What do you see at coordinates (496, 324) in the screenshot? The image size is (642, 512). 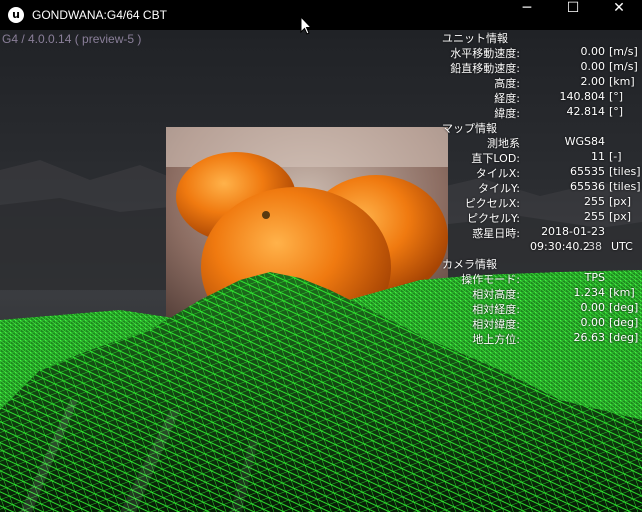 I see `camera-label: 相対緯度:` at bounding box center [496, 324].